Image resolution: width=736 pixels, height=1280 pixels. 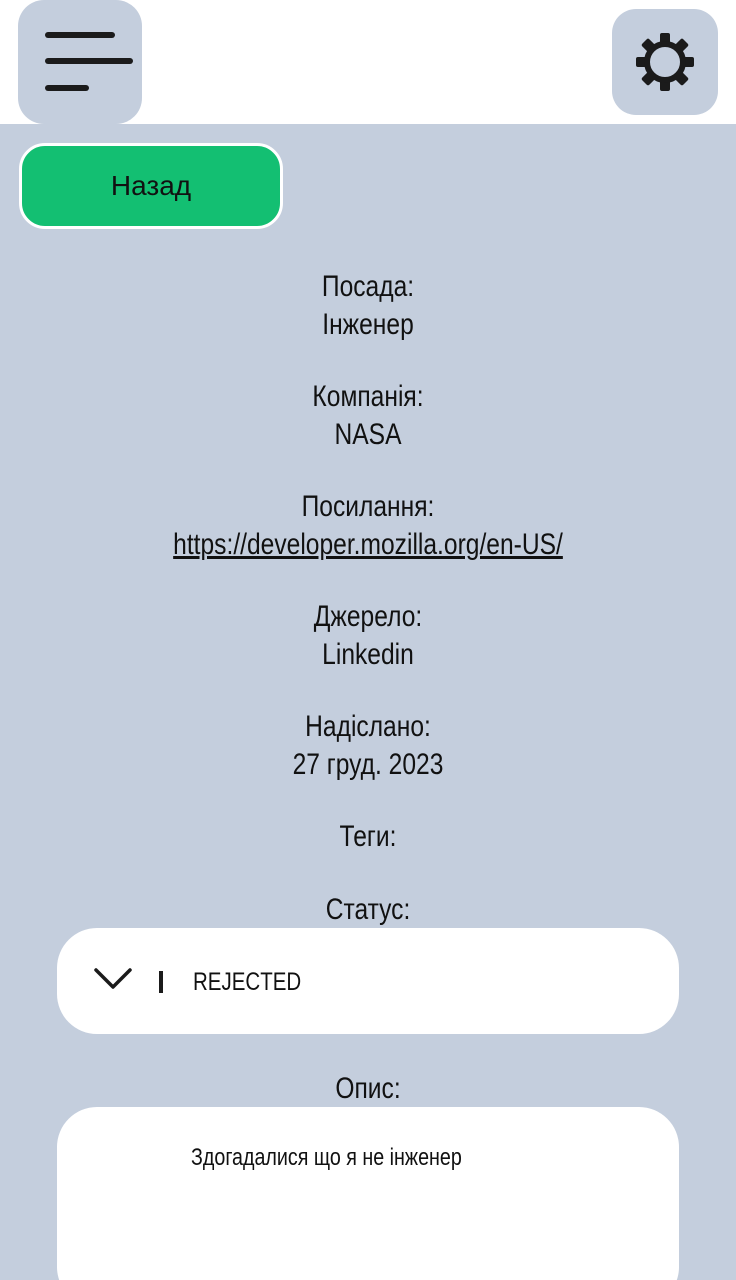 I want to click on description-text: Здогадалися що я не інженер, so click(x=326, y=1157).